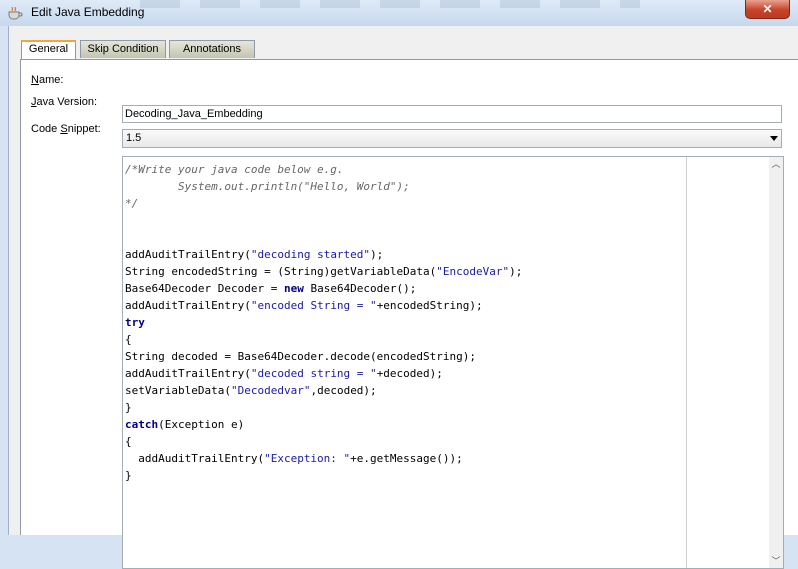 The height and width of the screenshot is (569, 798). What do you see at coordinates (774, 138) in the screenshot?
I see `chevron-down-icon` at bounding box center [774, 138].